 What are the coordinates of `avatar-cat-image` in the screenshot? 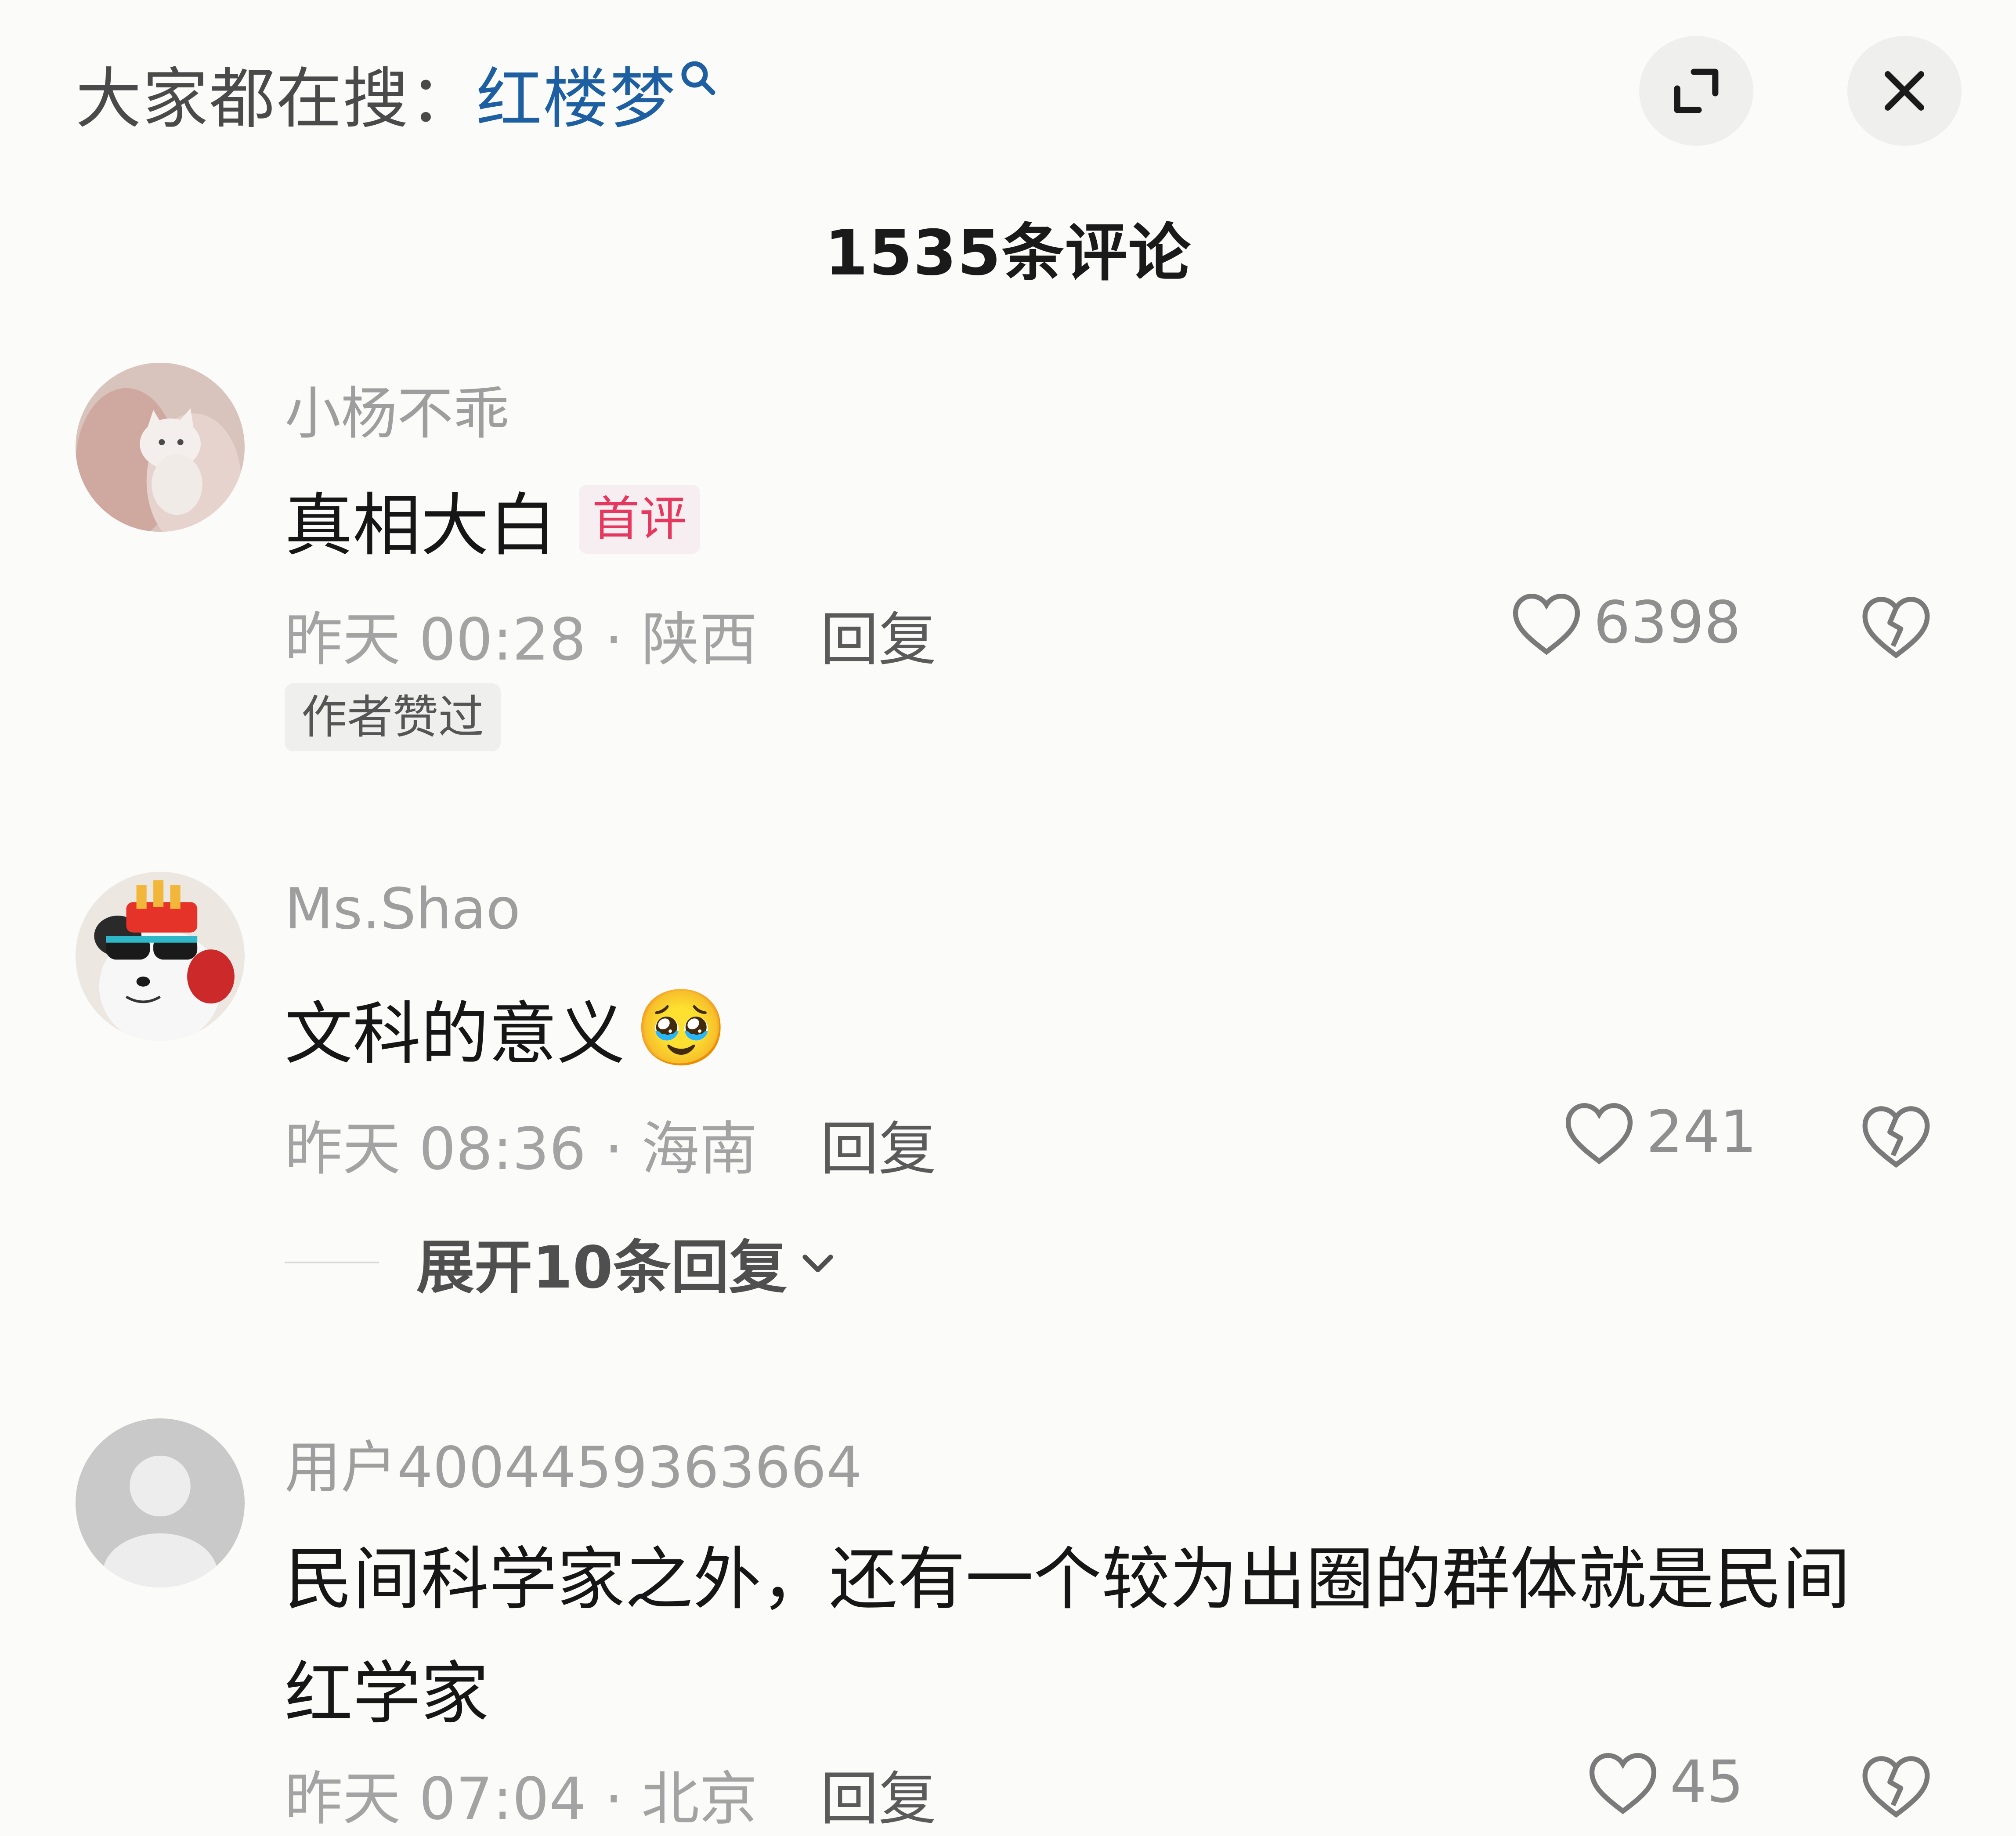 It's located at (160, 448).